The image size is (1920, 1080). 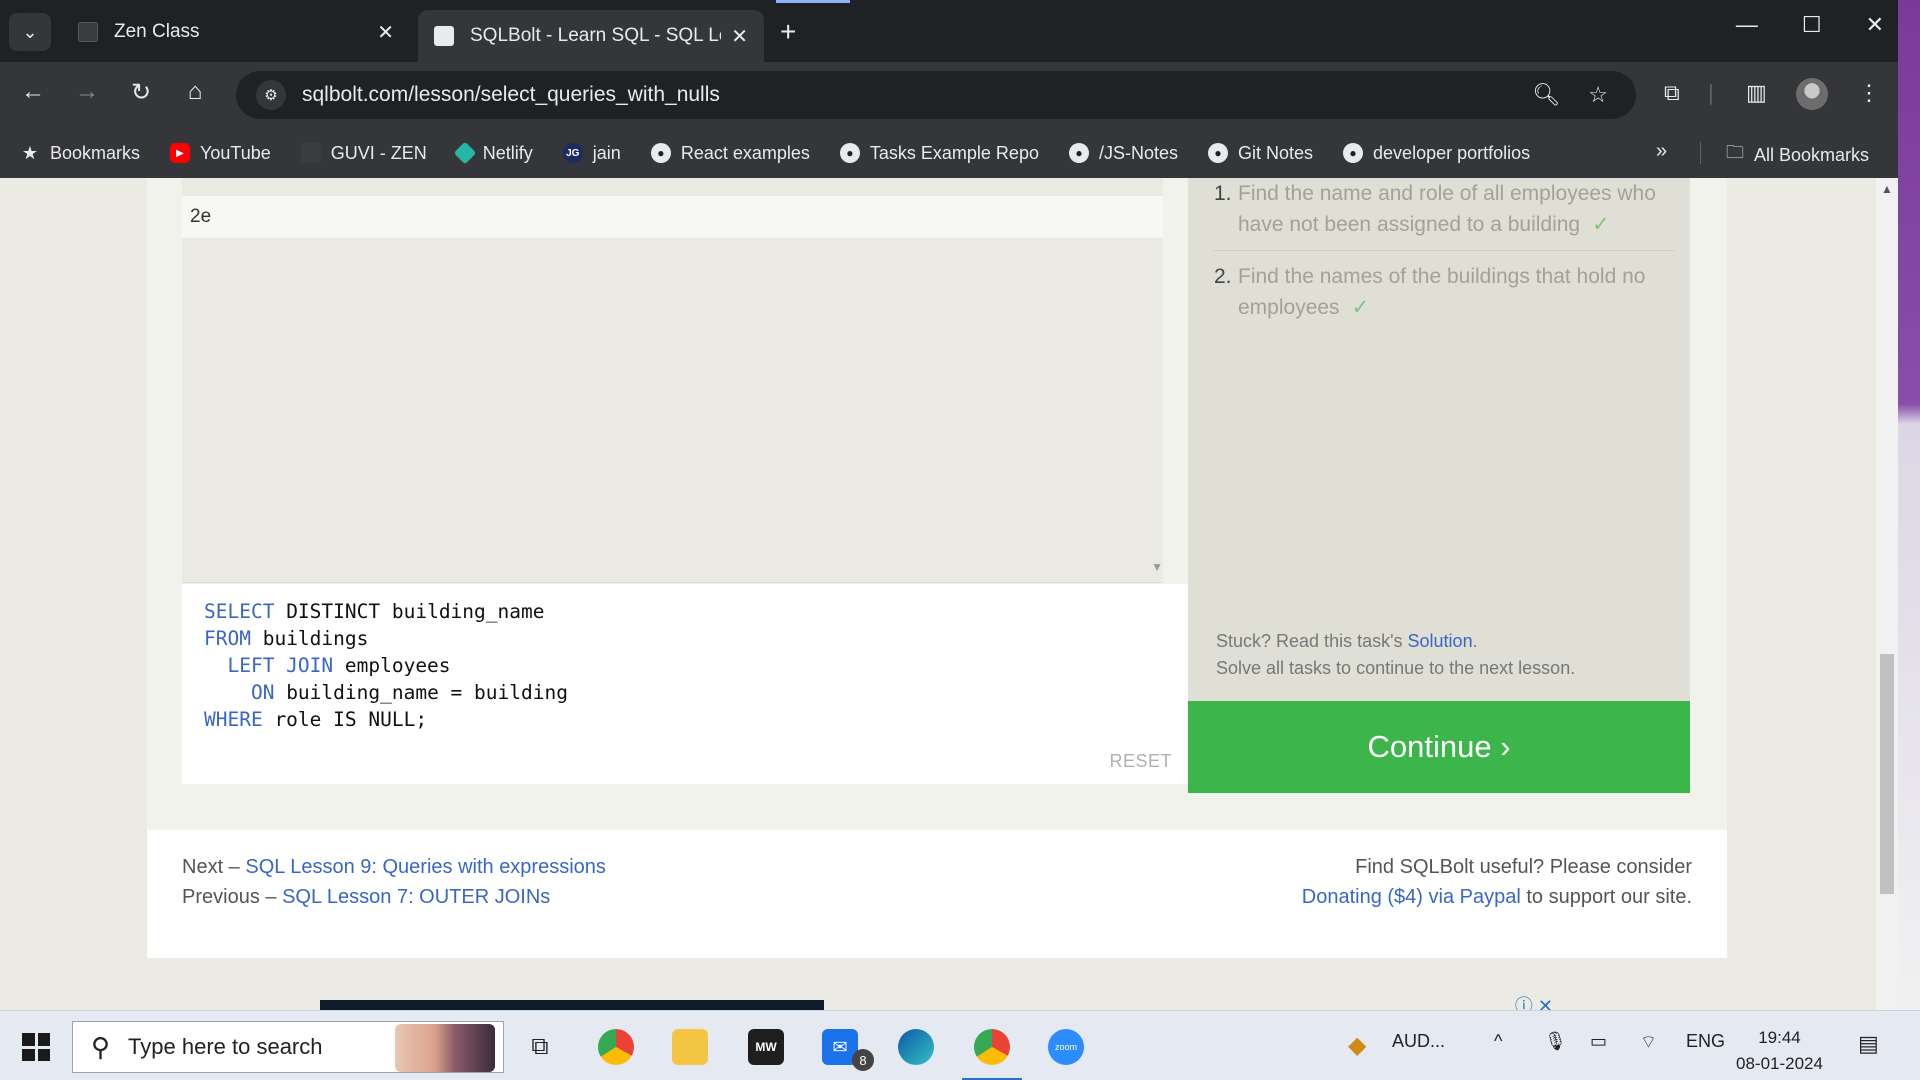 I want to click on bookmark-youtube: ▶ YouTube, so click(x=220, y=153).